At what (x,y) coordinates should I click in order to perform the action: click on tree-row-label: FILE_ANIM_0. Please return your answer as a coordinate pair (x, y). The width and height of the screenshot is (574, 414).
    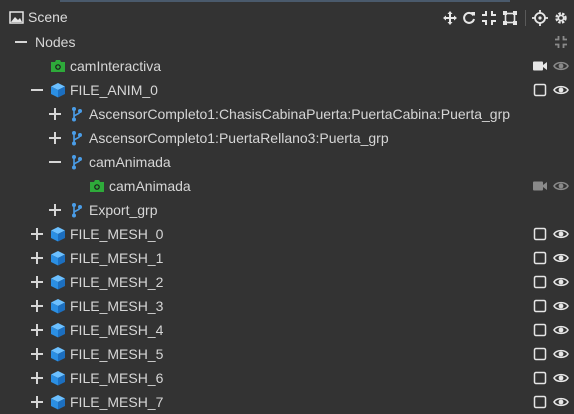
    Looking at the image, I should click on (114, 90).